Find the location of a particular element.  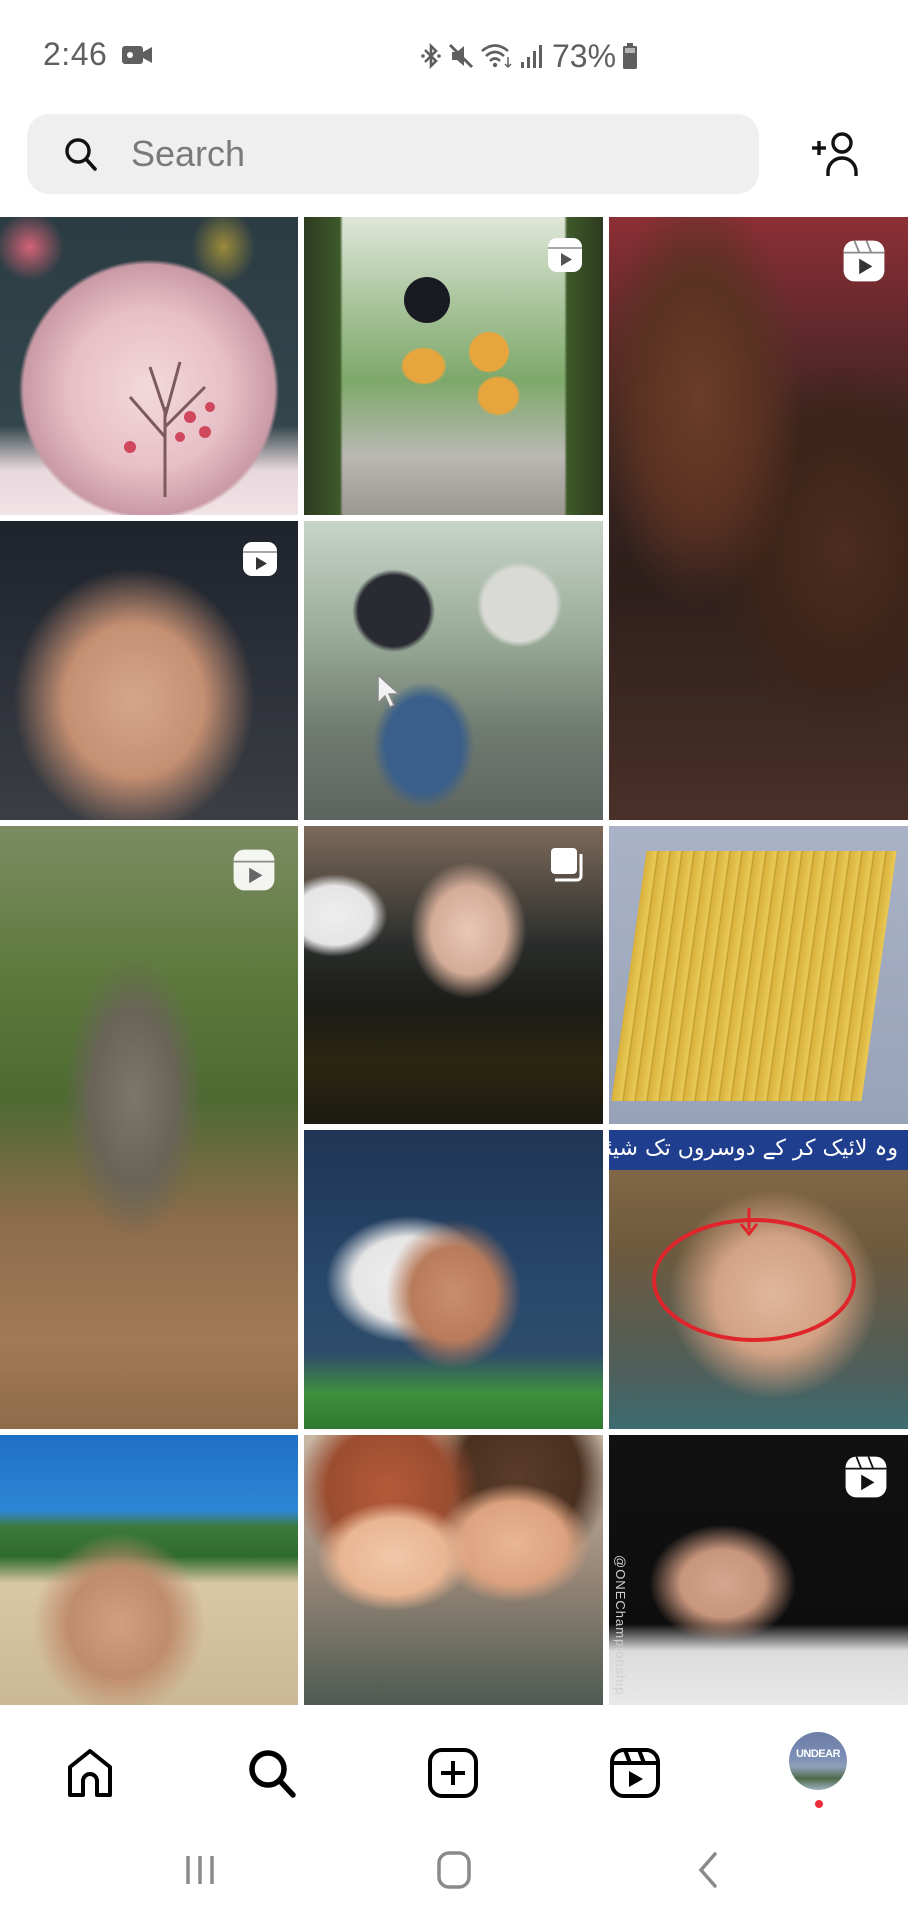

avatar: UNDEAR is located at coordinates (818, 1761).